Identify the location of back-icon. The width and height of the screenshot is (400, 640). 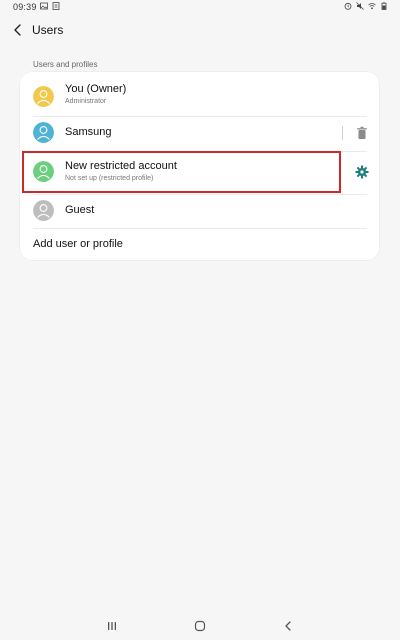
(288, 626).